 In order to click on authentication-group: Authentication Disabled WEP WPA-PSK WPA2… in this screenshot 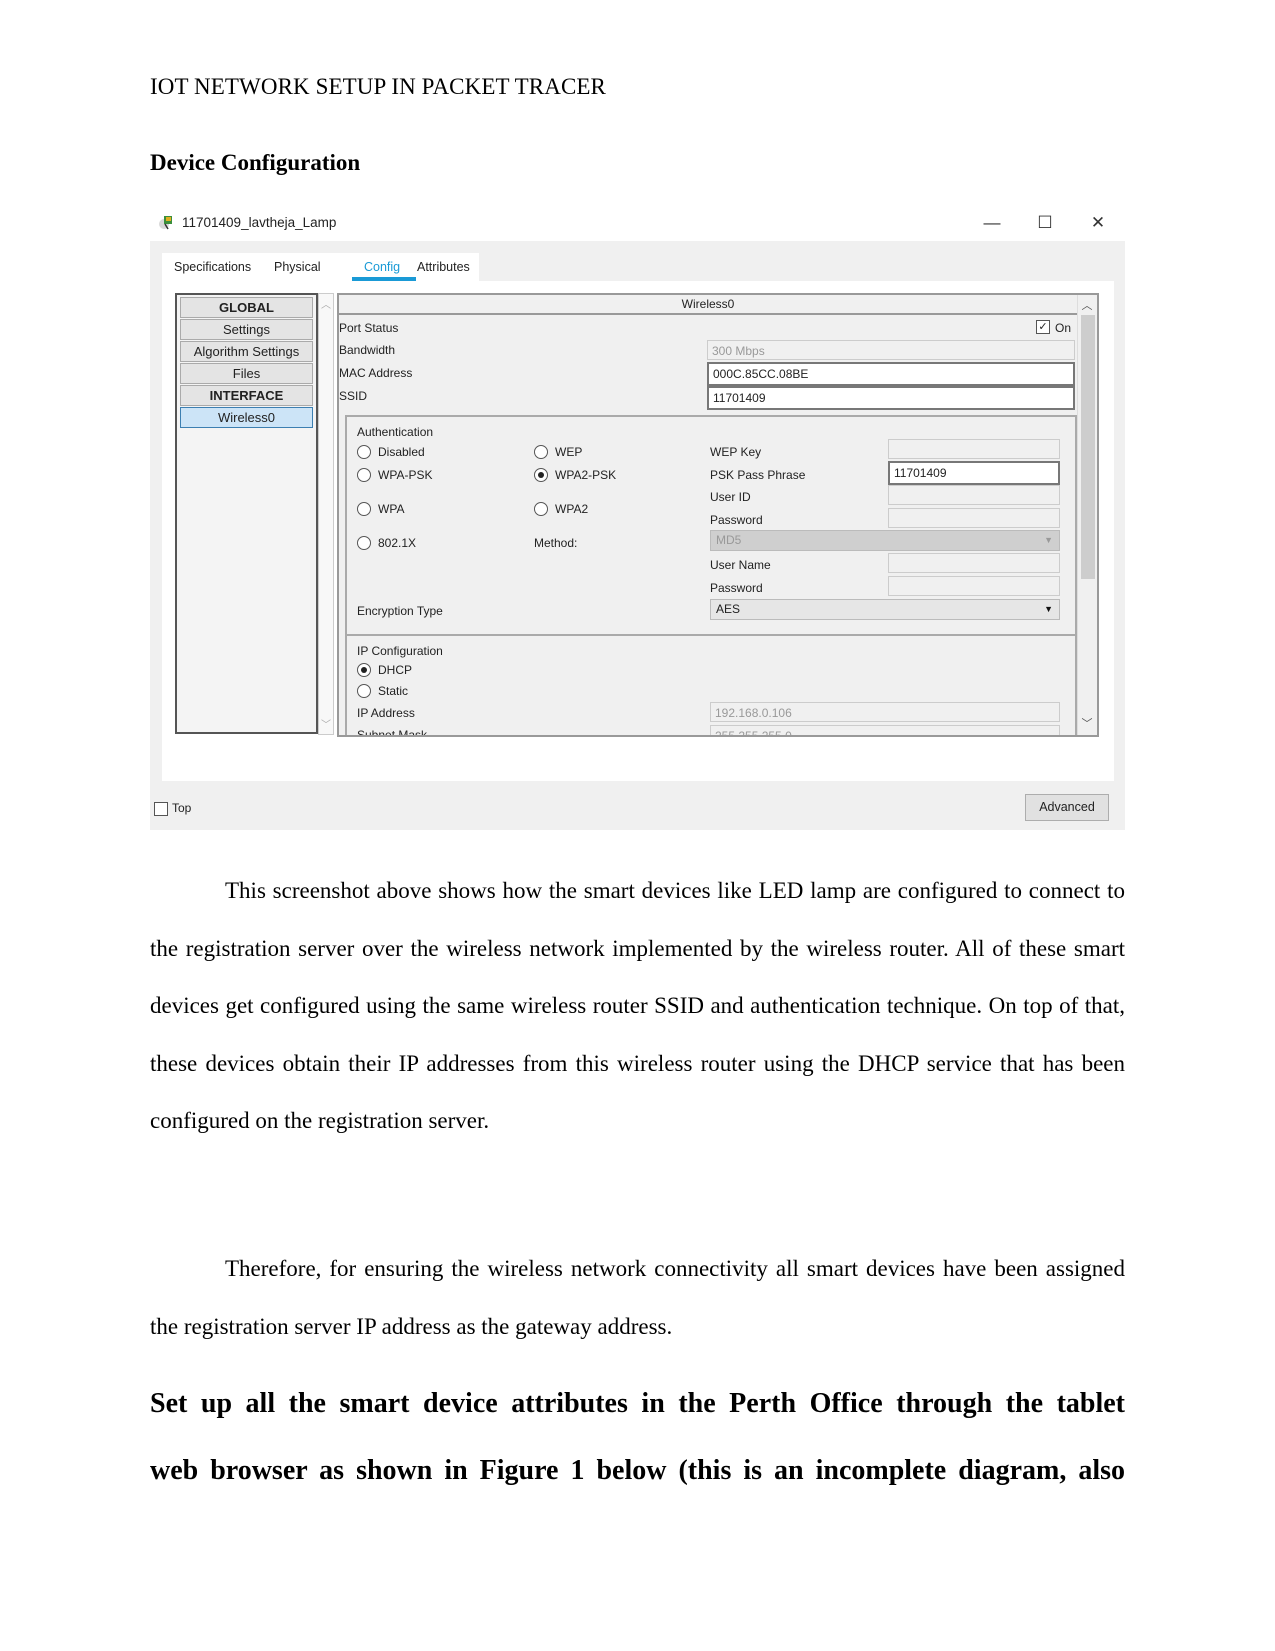, I will do `click(711, 526)`.